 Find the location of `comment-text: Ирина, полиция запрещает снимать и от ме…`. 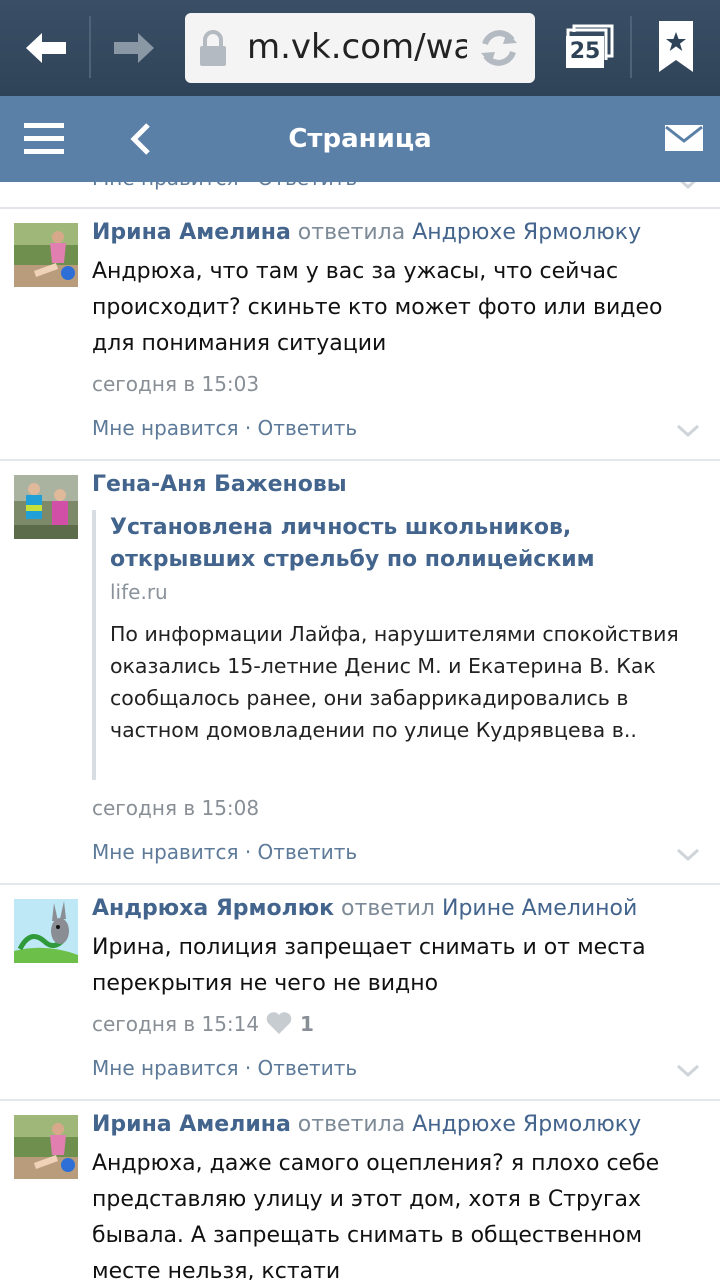

comment-text: Ирина, полиция запрещает снимать и от ме… is located at coordinates (369, 965).